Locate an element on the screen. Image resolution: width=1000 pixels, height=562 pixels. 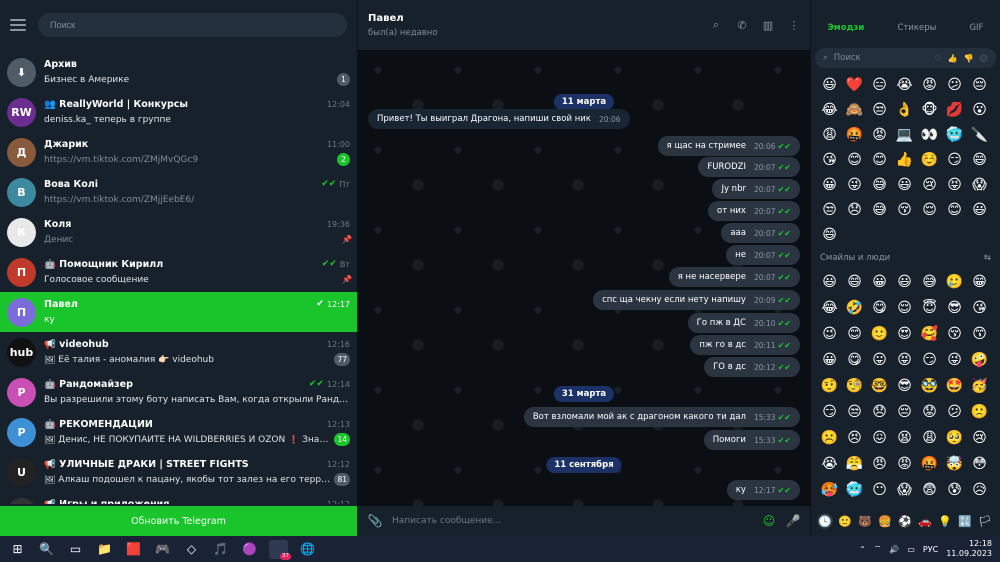
emoji-category-icon: 💡 is located at coordinates (945, 521).